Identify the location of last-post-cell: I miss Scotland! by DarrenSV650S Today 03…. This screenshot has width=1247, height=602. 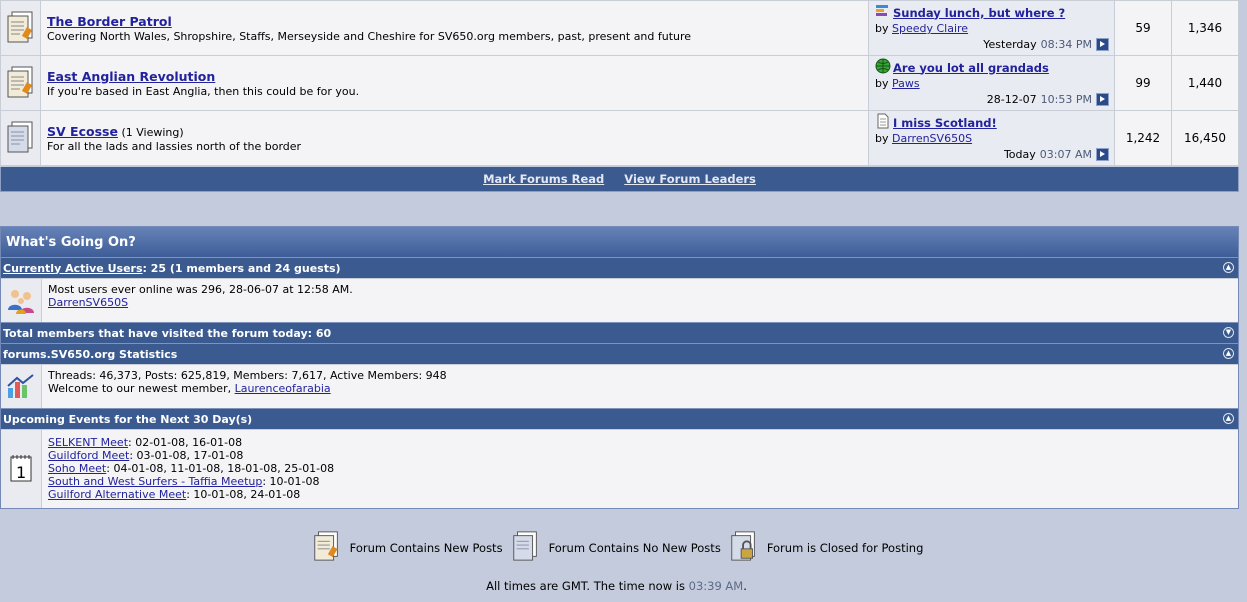
(991, 138).